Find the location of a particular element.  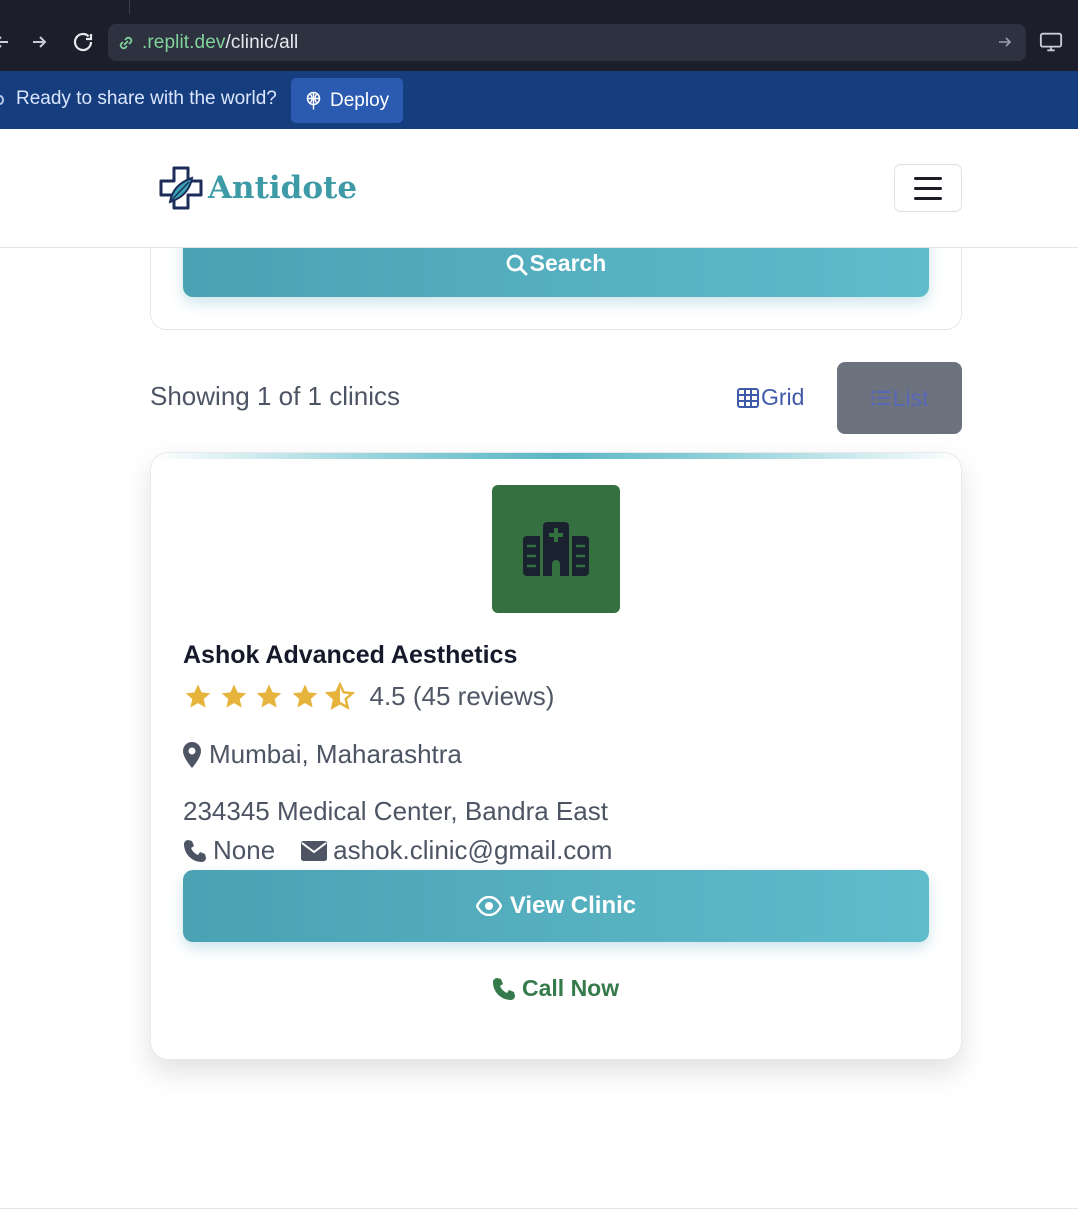

go-icon is located at coordinates (1005, 42).